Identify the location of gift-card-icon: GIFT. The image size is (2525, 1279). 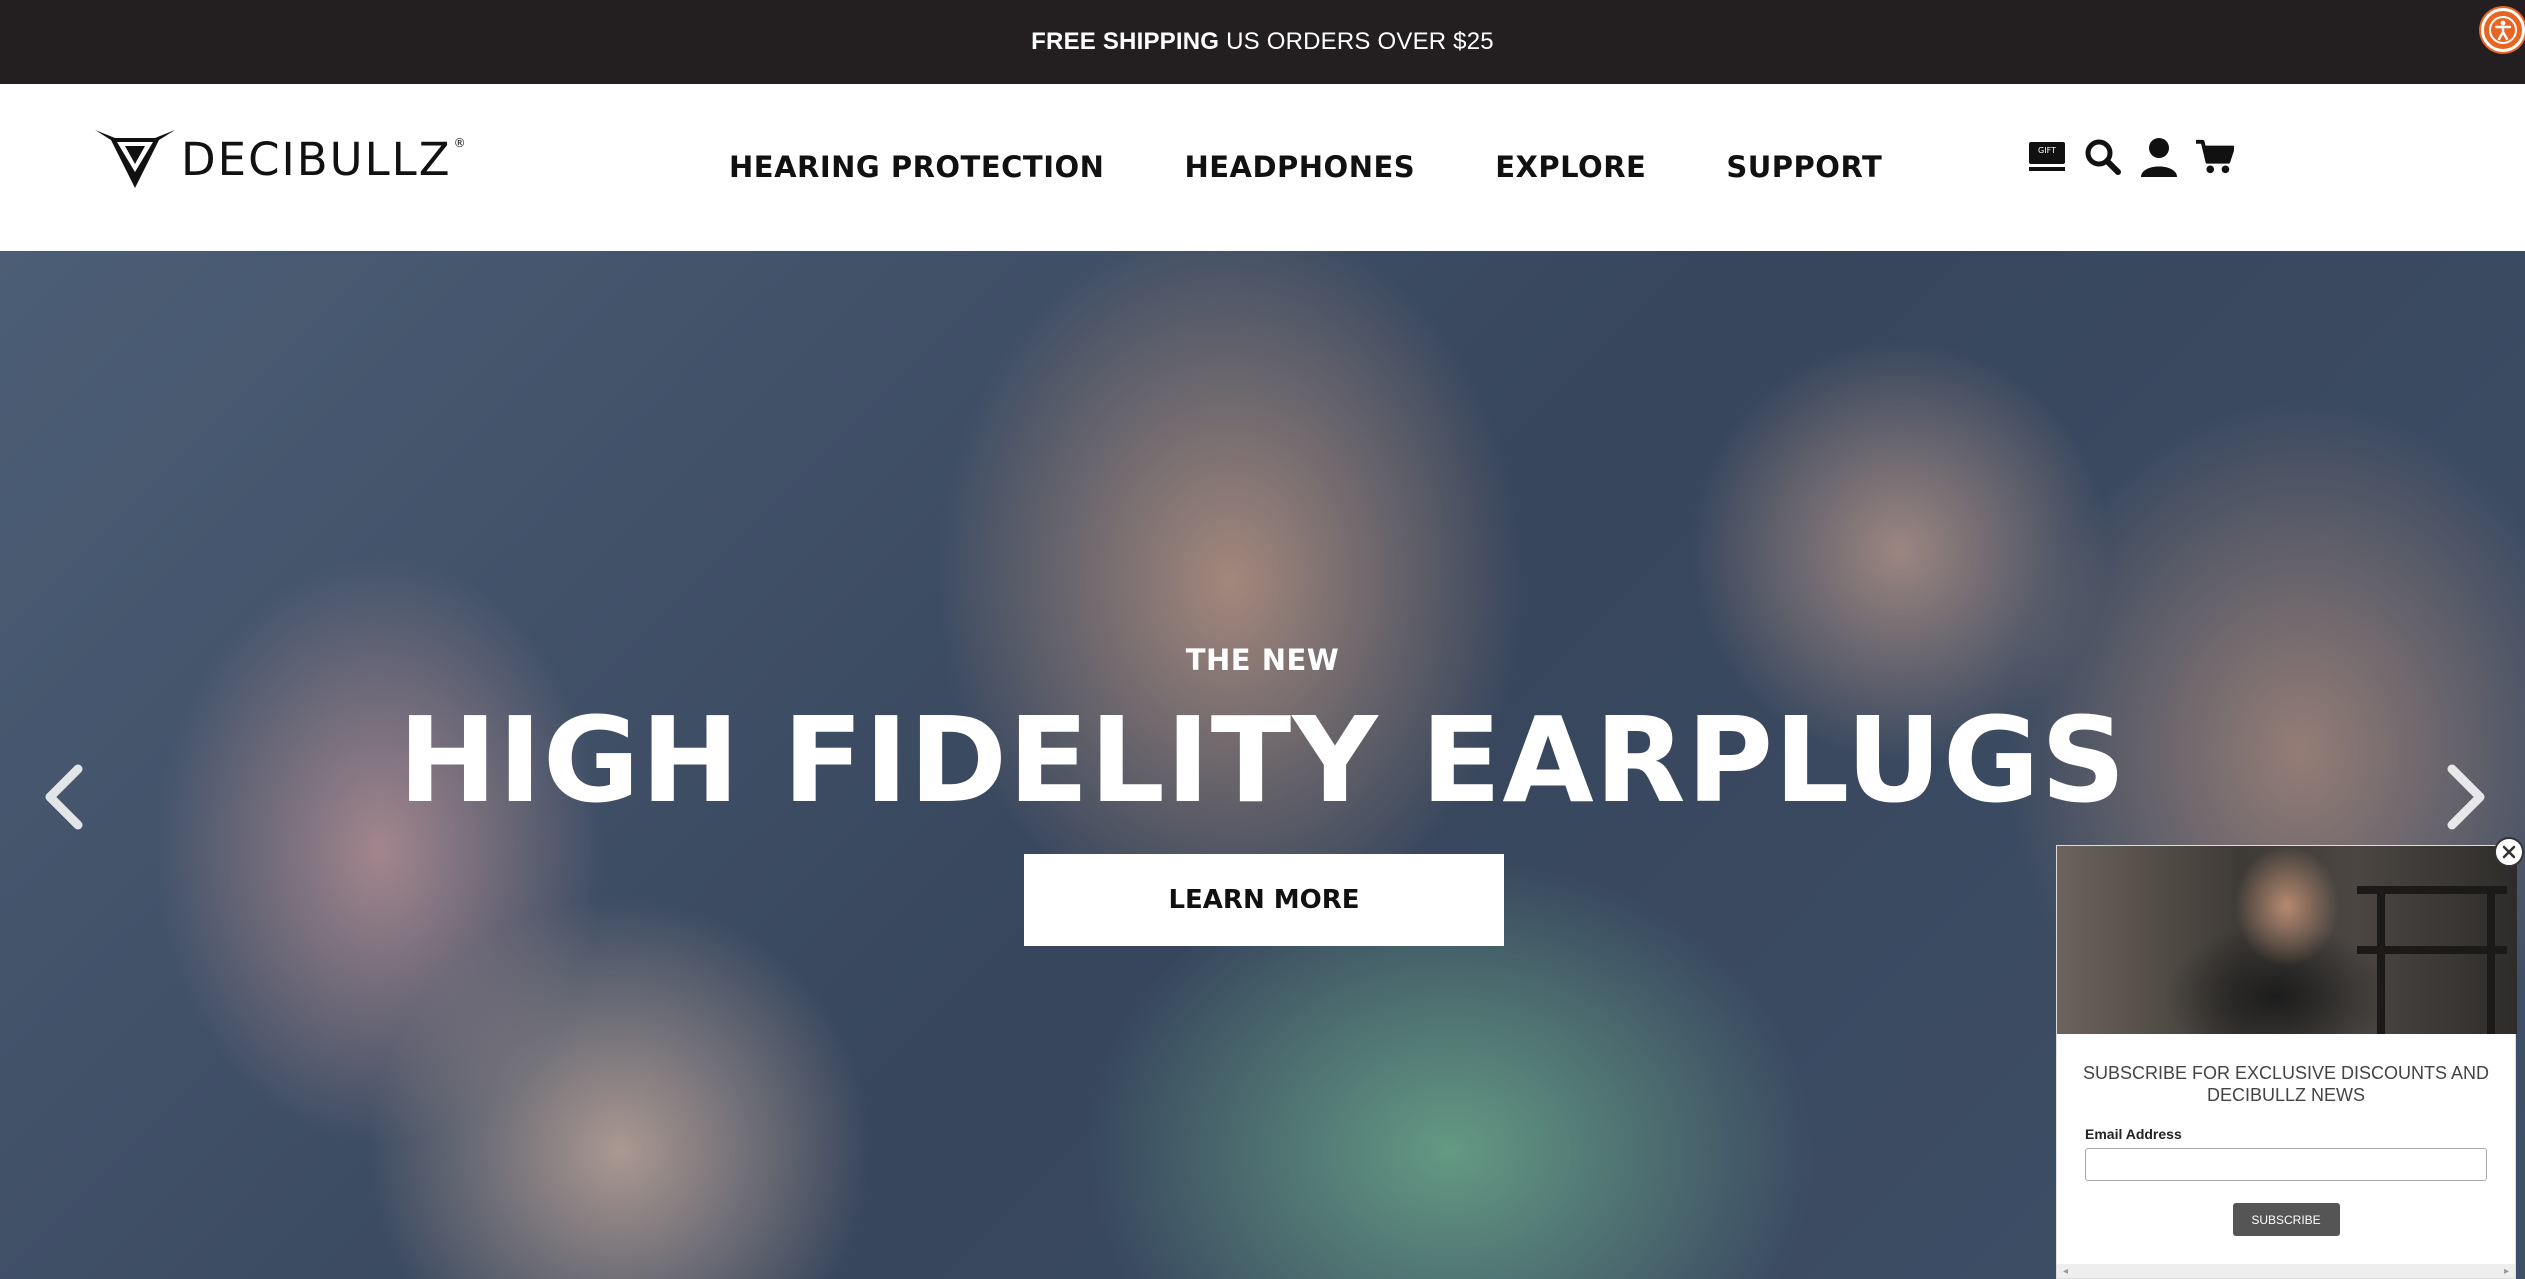
(2047, 157).